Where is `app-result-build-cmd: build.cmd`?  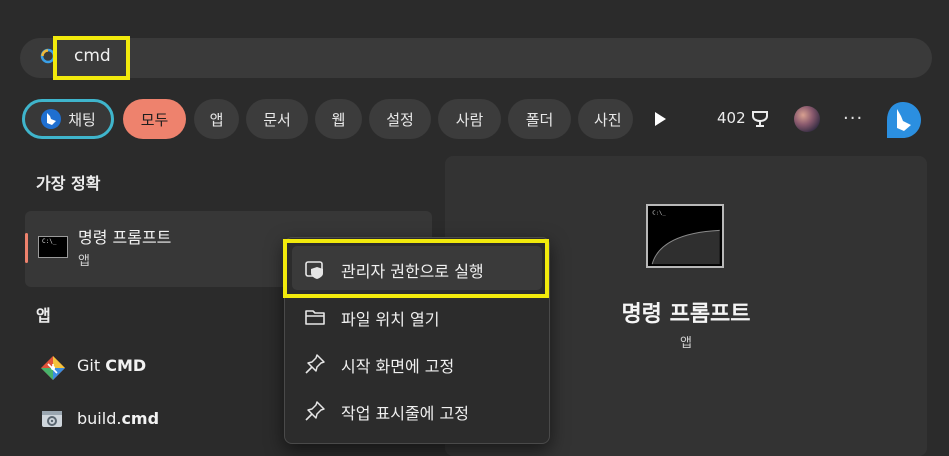
app-result-build-cmd: build.cmd is located at coordinates (118, 418).